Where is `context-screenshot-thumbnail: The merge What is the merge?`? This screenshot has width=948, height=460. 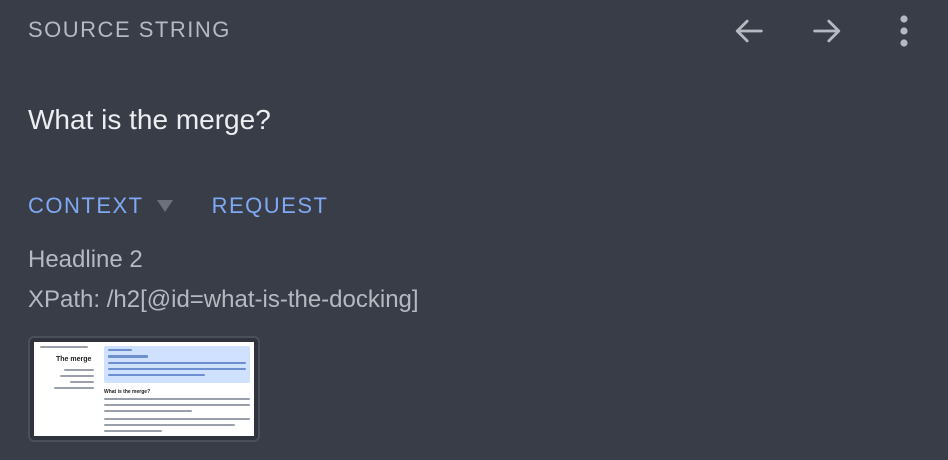
context-screenshot-thumbnail: The merge What is the merge? is located at coordinates (144, 389).